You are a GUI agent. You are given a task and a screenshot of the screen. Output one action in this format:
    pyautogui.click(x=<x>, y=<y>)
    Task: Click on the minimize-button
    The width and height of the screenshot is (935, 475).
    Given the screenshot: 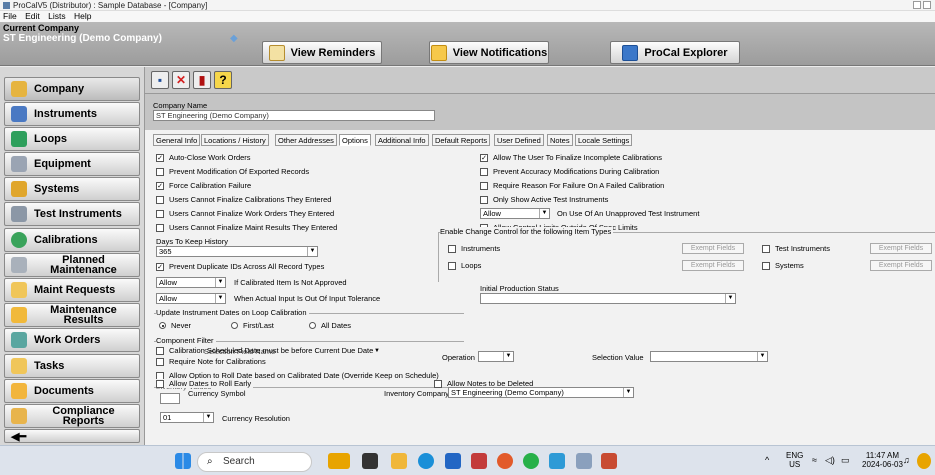 What is the action you would take?
    pyautogui.click(x=917, y=5)
    